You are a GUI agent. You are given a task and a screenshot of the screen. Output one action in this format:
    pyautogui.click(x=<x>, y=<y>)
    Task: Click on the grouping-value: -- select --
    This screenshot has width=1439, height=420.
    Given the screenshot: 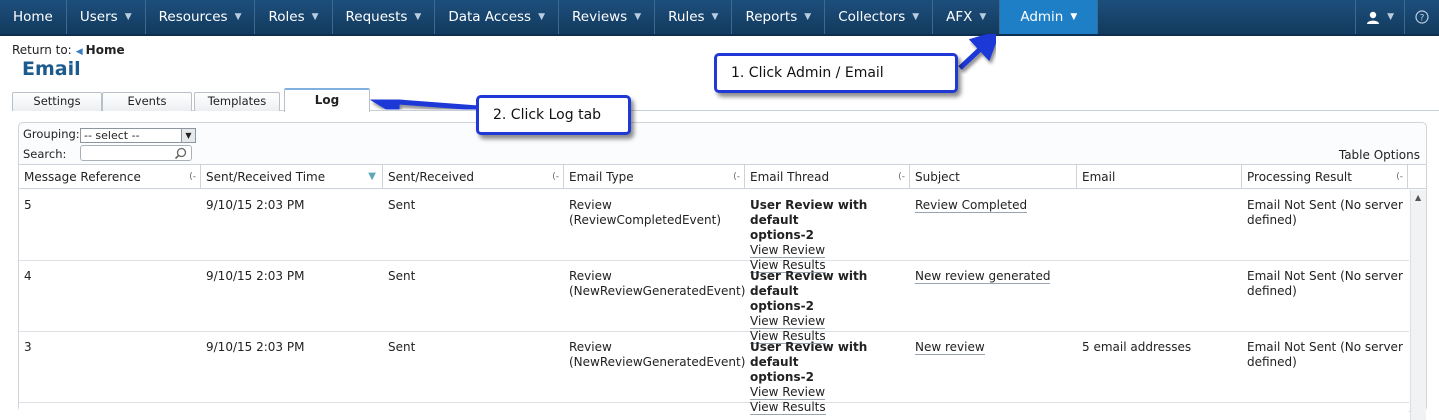 What is the action you would take?
    pyautogui.click(x=112, y=135)
    